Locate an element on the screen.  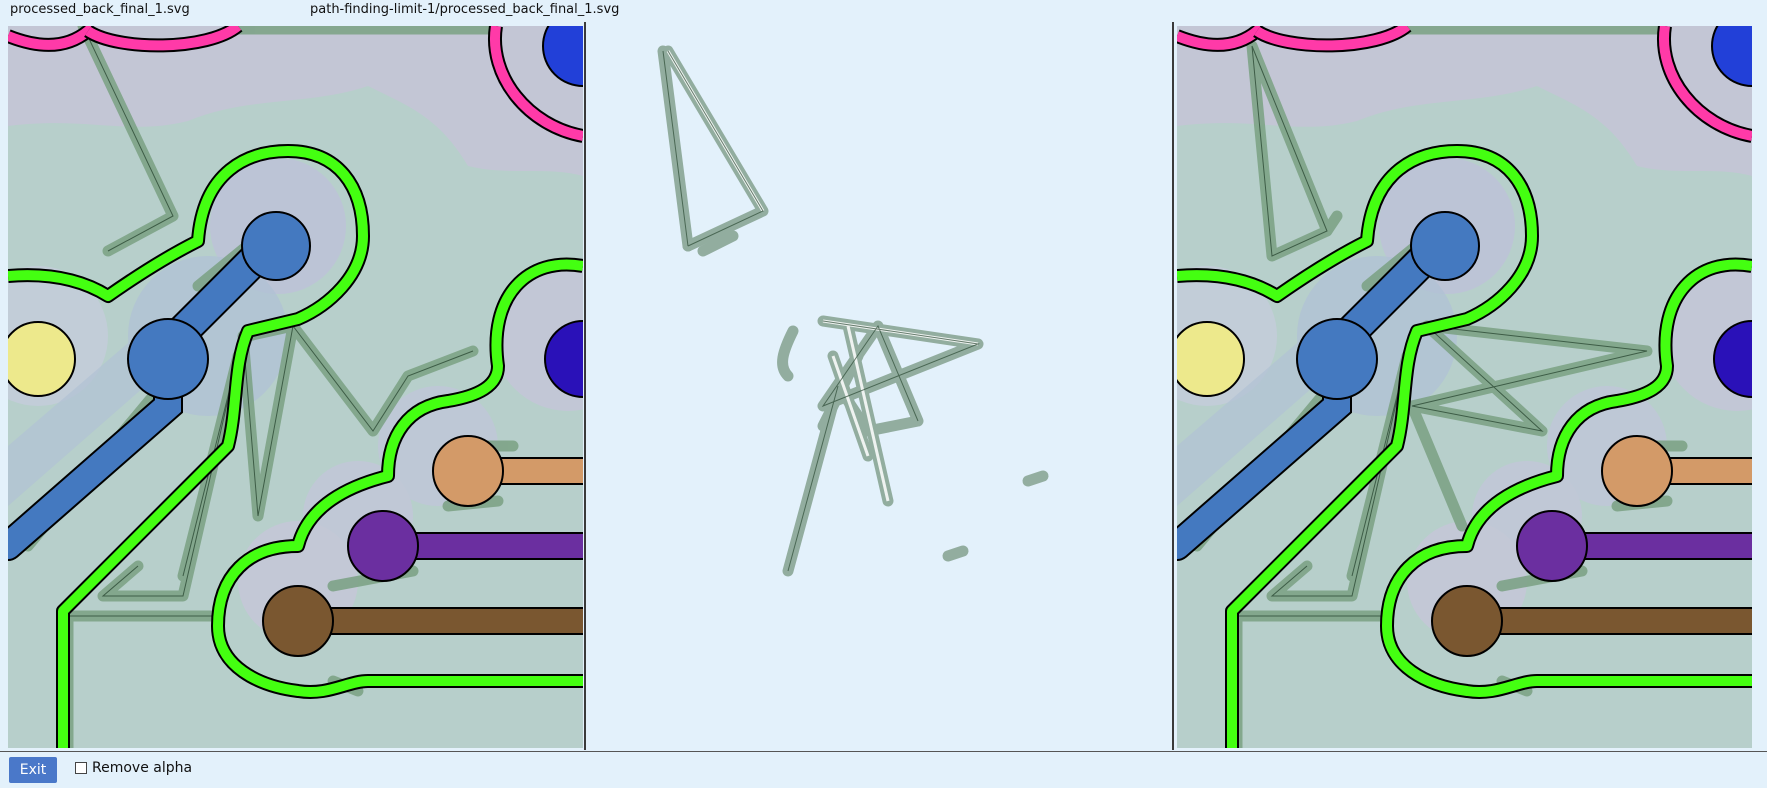
panel-divider-left is located at coordinates (585, 386).